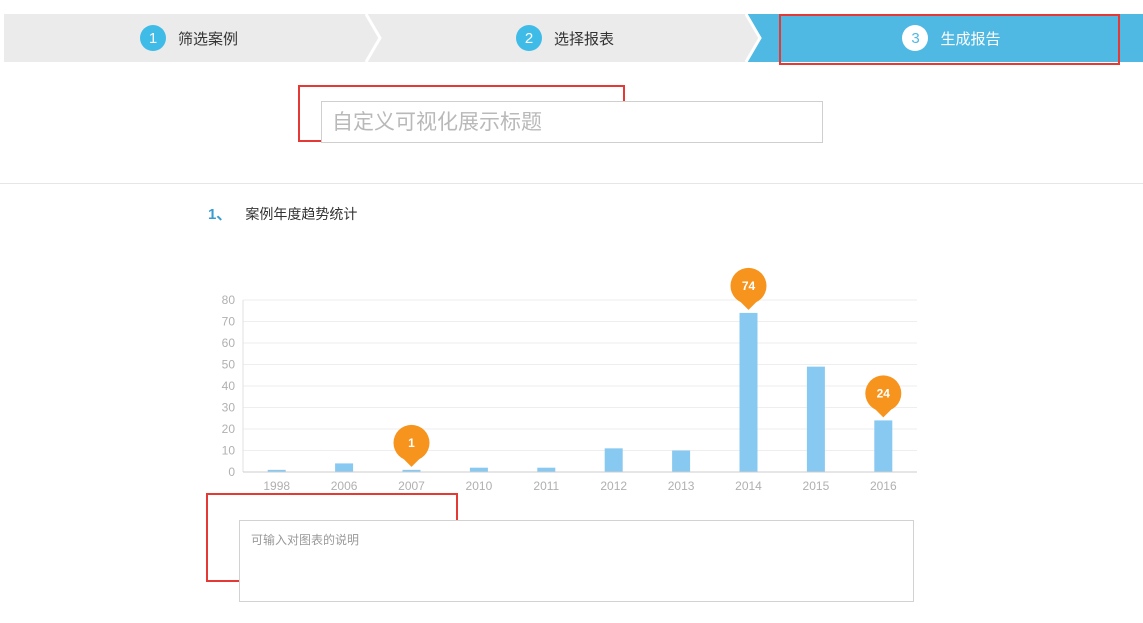 The image size is (1143, 623). Describe the element at coordinates (229, 365) in the screenshot. I see `y-tick-label: 50` at that location.